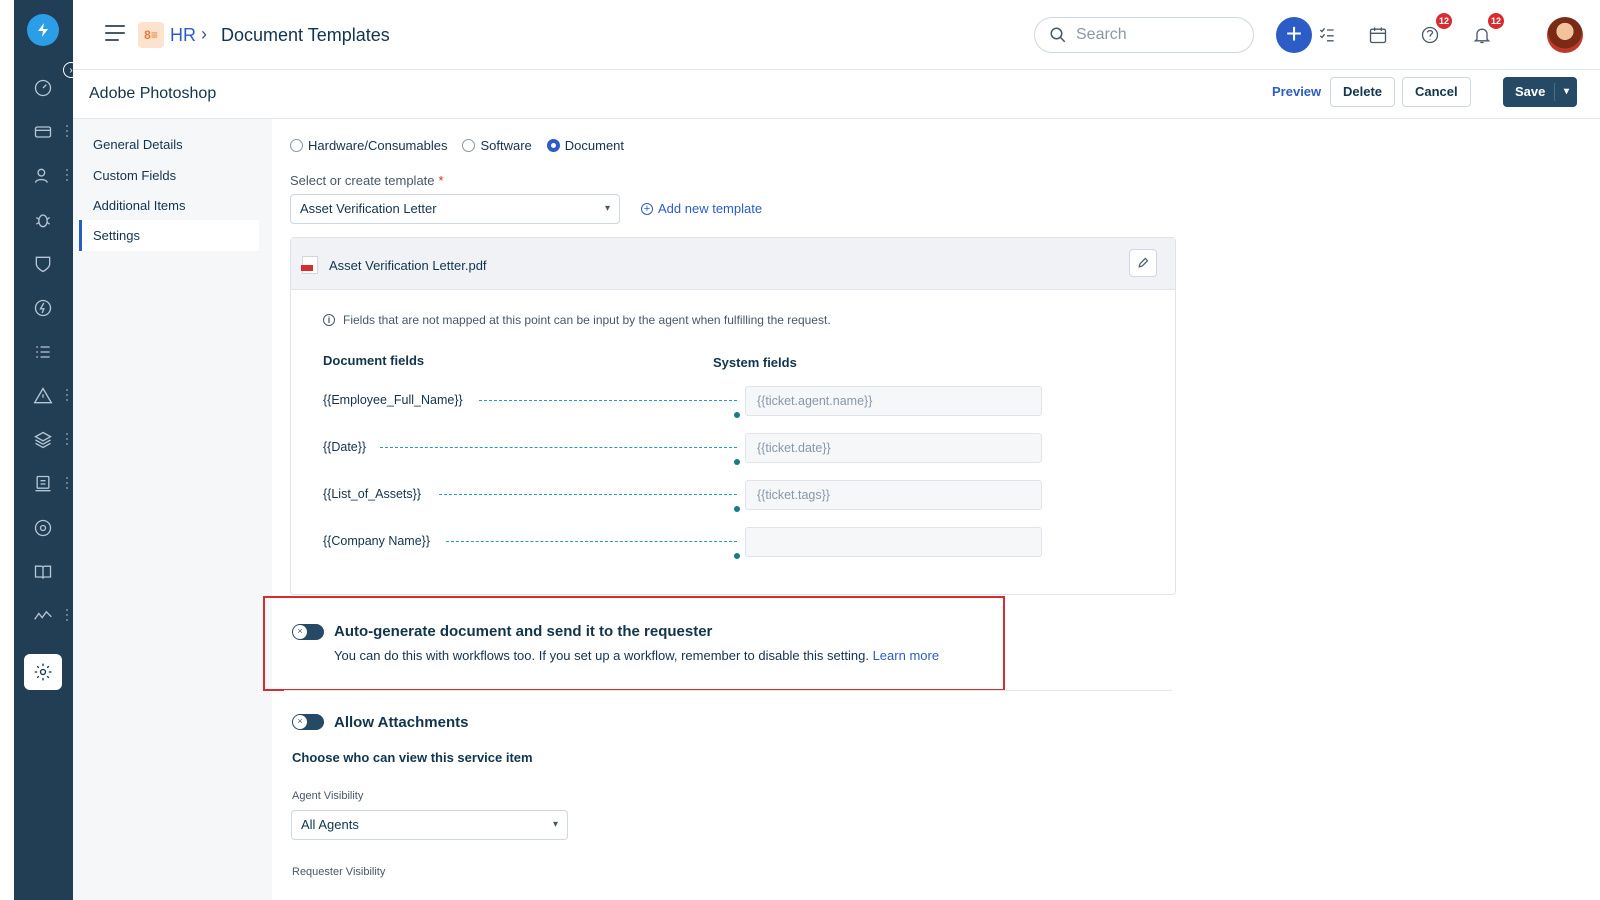  What do you see at coordinates (183, 35) in the screenshot?
I see `breadcrumb-hr-link: HR` at bounding box center [183, 35].